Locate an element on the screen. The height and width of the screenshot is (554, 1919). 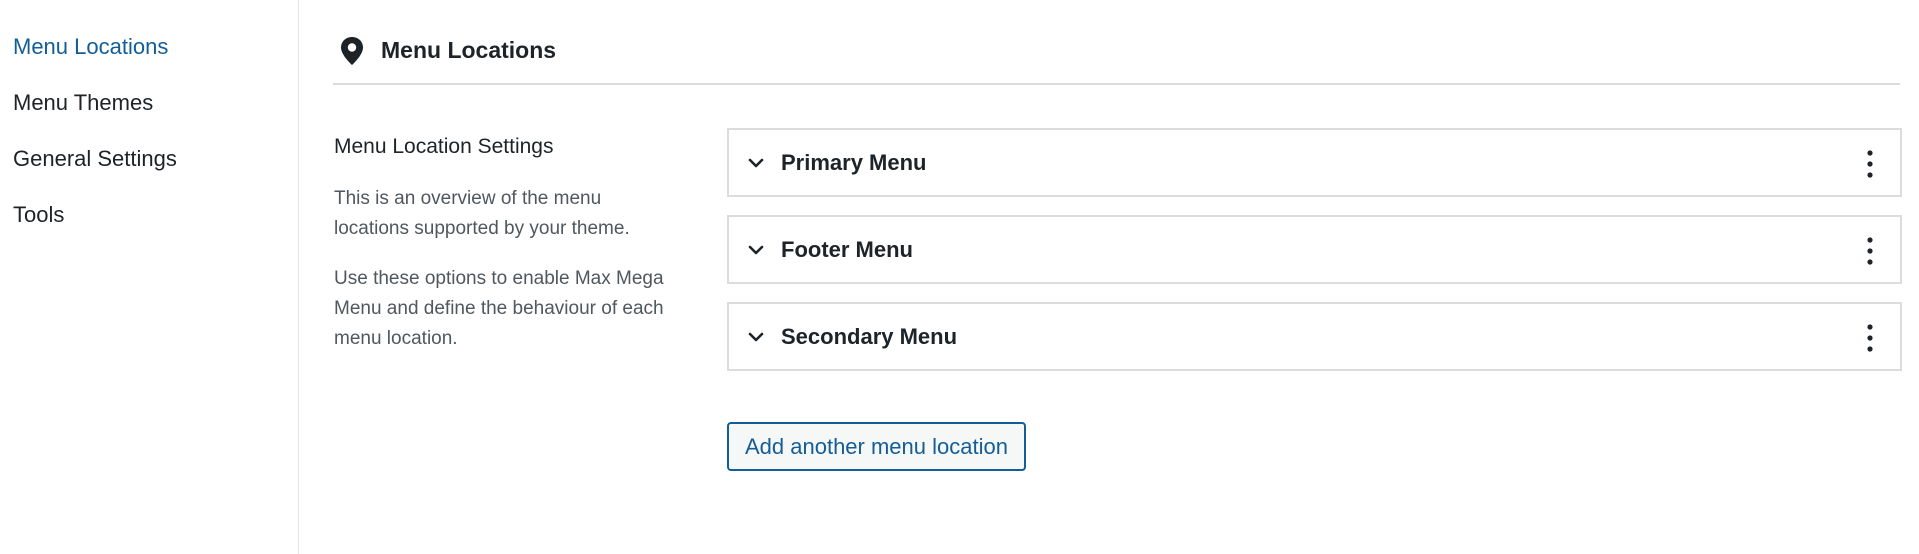
page-title: Menu Locations is located at coordinates (469, 50).